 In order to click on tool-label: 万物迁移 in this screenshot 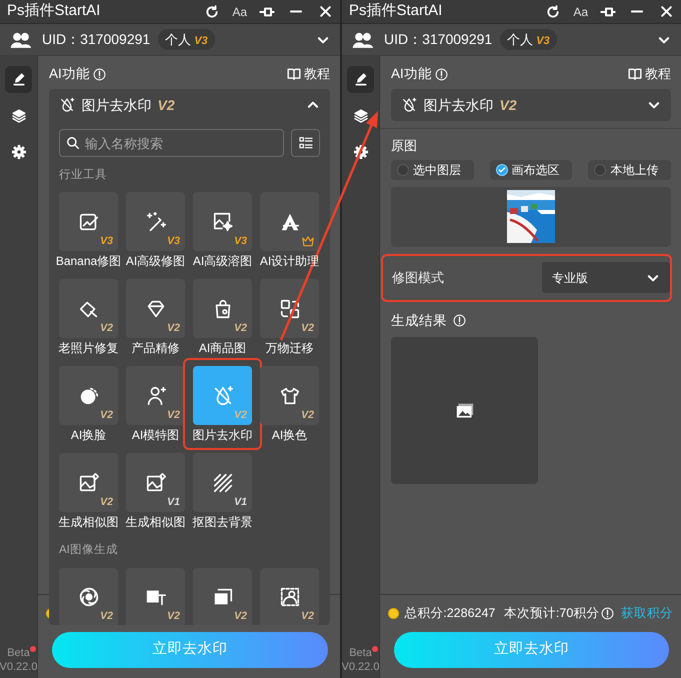, I will do `click(290, 349)`.